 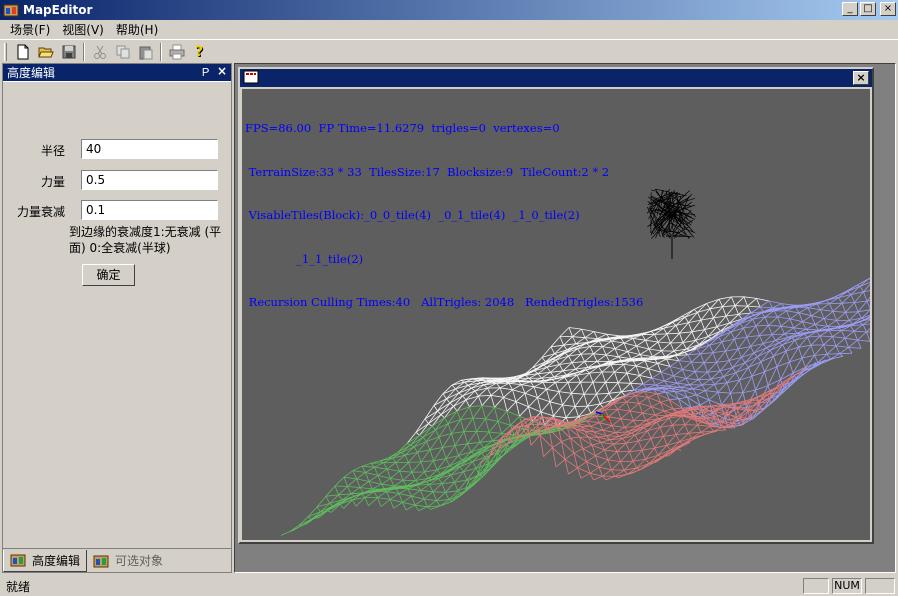 I want to click on help-button: ??, so click(x=199, y=52).